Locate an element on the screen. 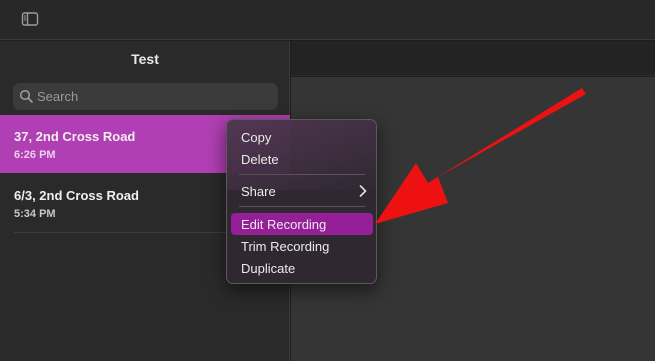 Image resolution: width=655 pixels, height=361 pixels. window-toolbar is located at coordinates (327, 20).